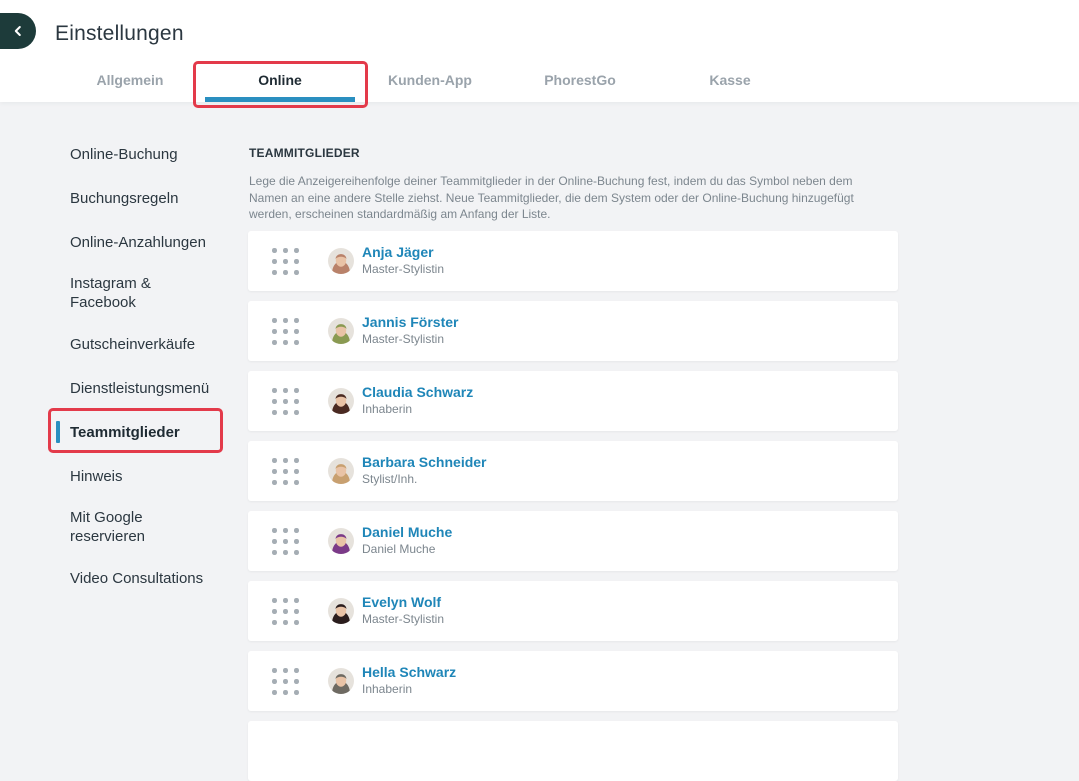 The image size is (1079, 781). What do you see at coordinates (573, 331) in the screenshot?
I see `member-row: Jannis Förster Master-Stylistin` at bounding box center [573, 331].